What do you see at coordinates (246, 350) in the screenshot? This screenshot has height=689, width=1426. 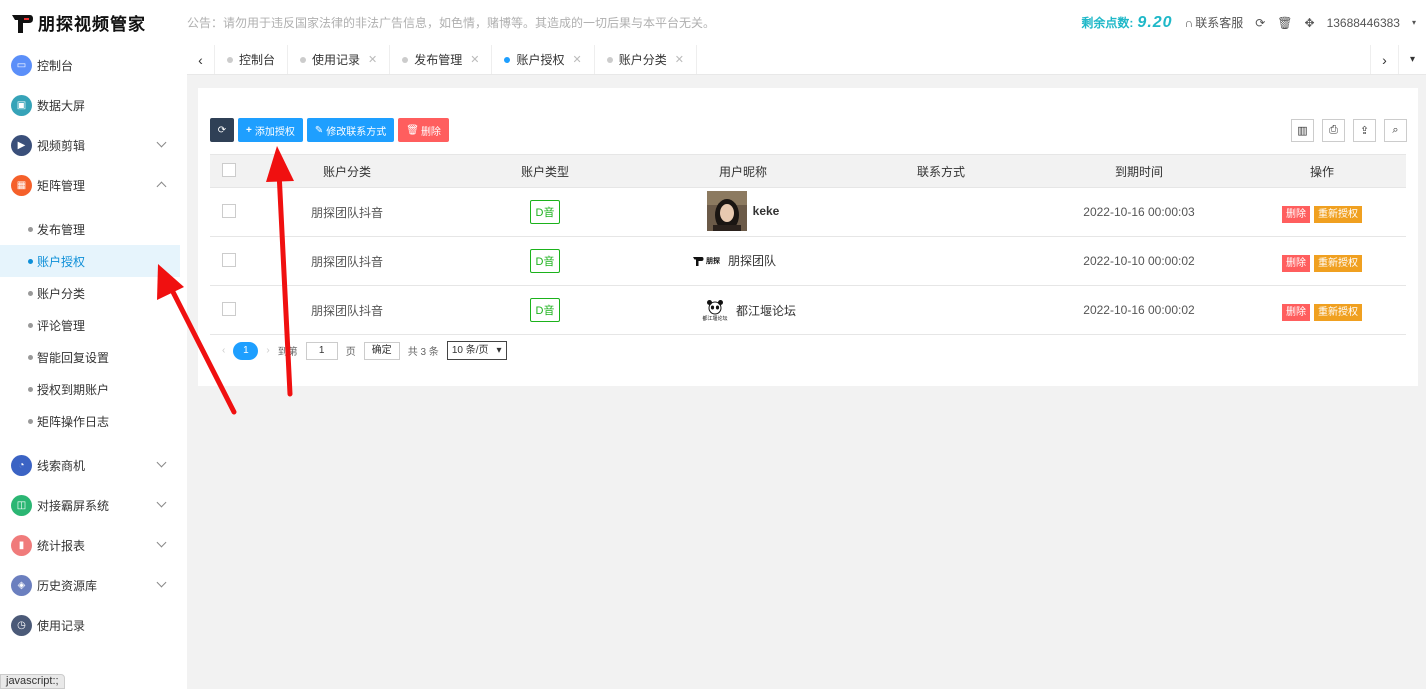 I see `current-page: 1` at bounding box center [246, 350].